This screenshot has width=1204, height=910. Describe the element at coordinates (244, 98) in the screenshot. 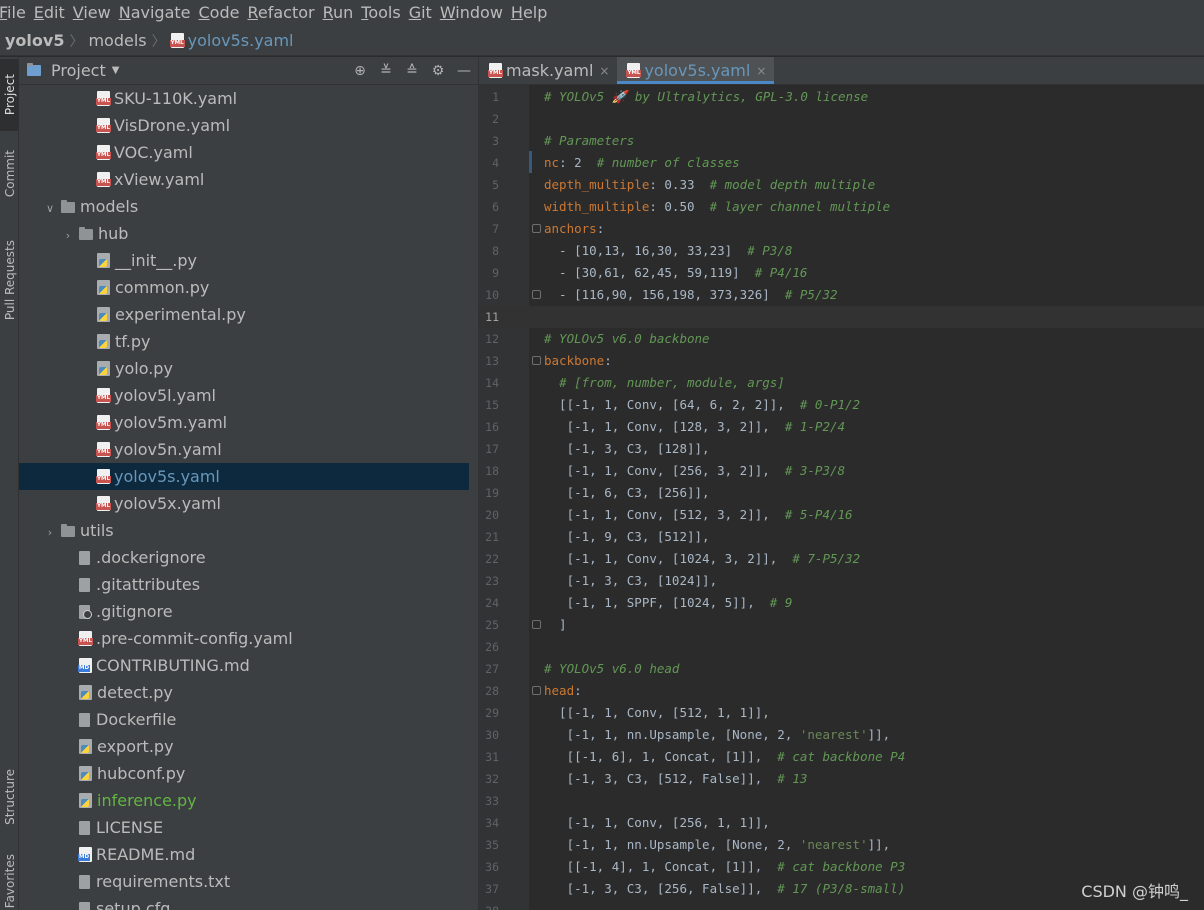

I see `tree-item: SKU-110K.yaml` at that location.